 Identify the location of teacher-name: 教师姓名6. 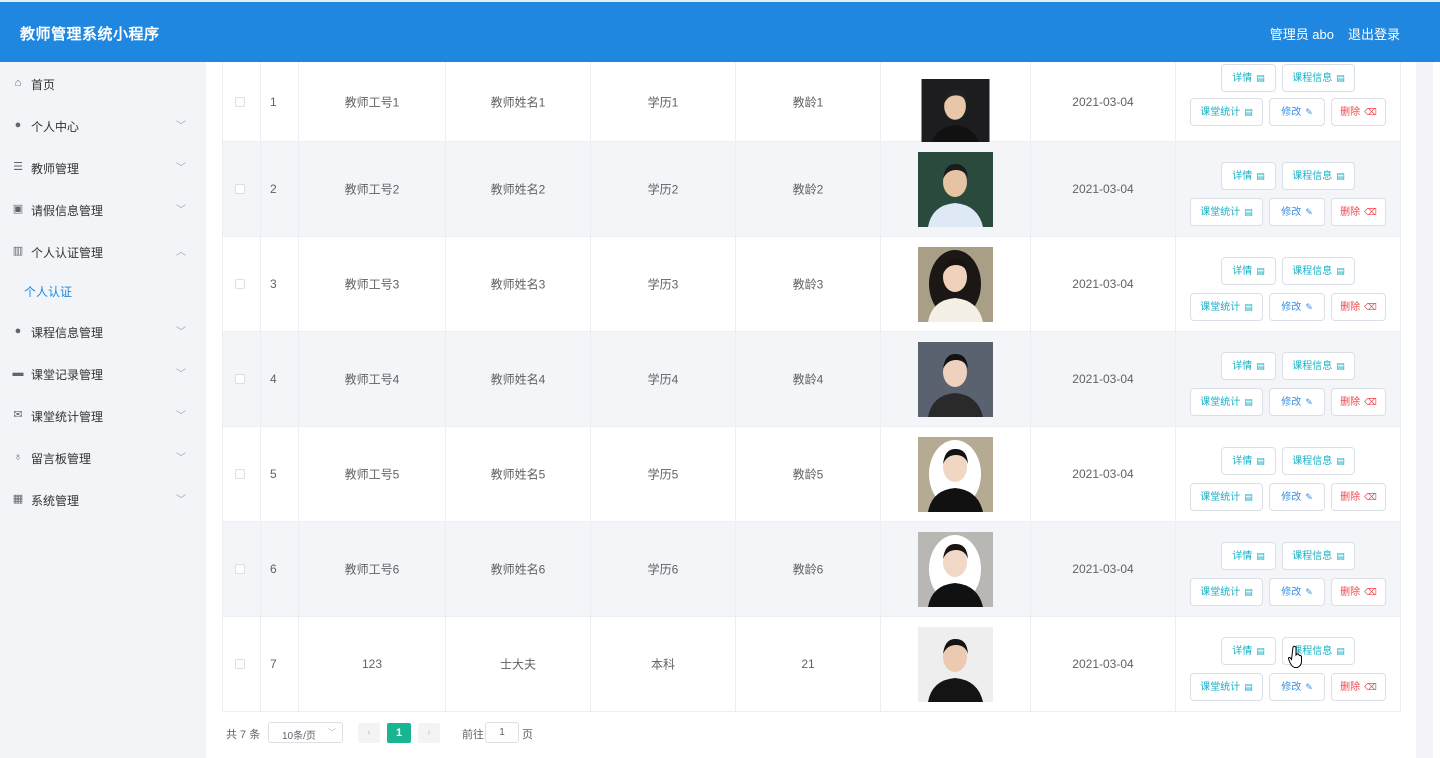
(518, 569).